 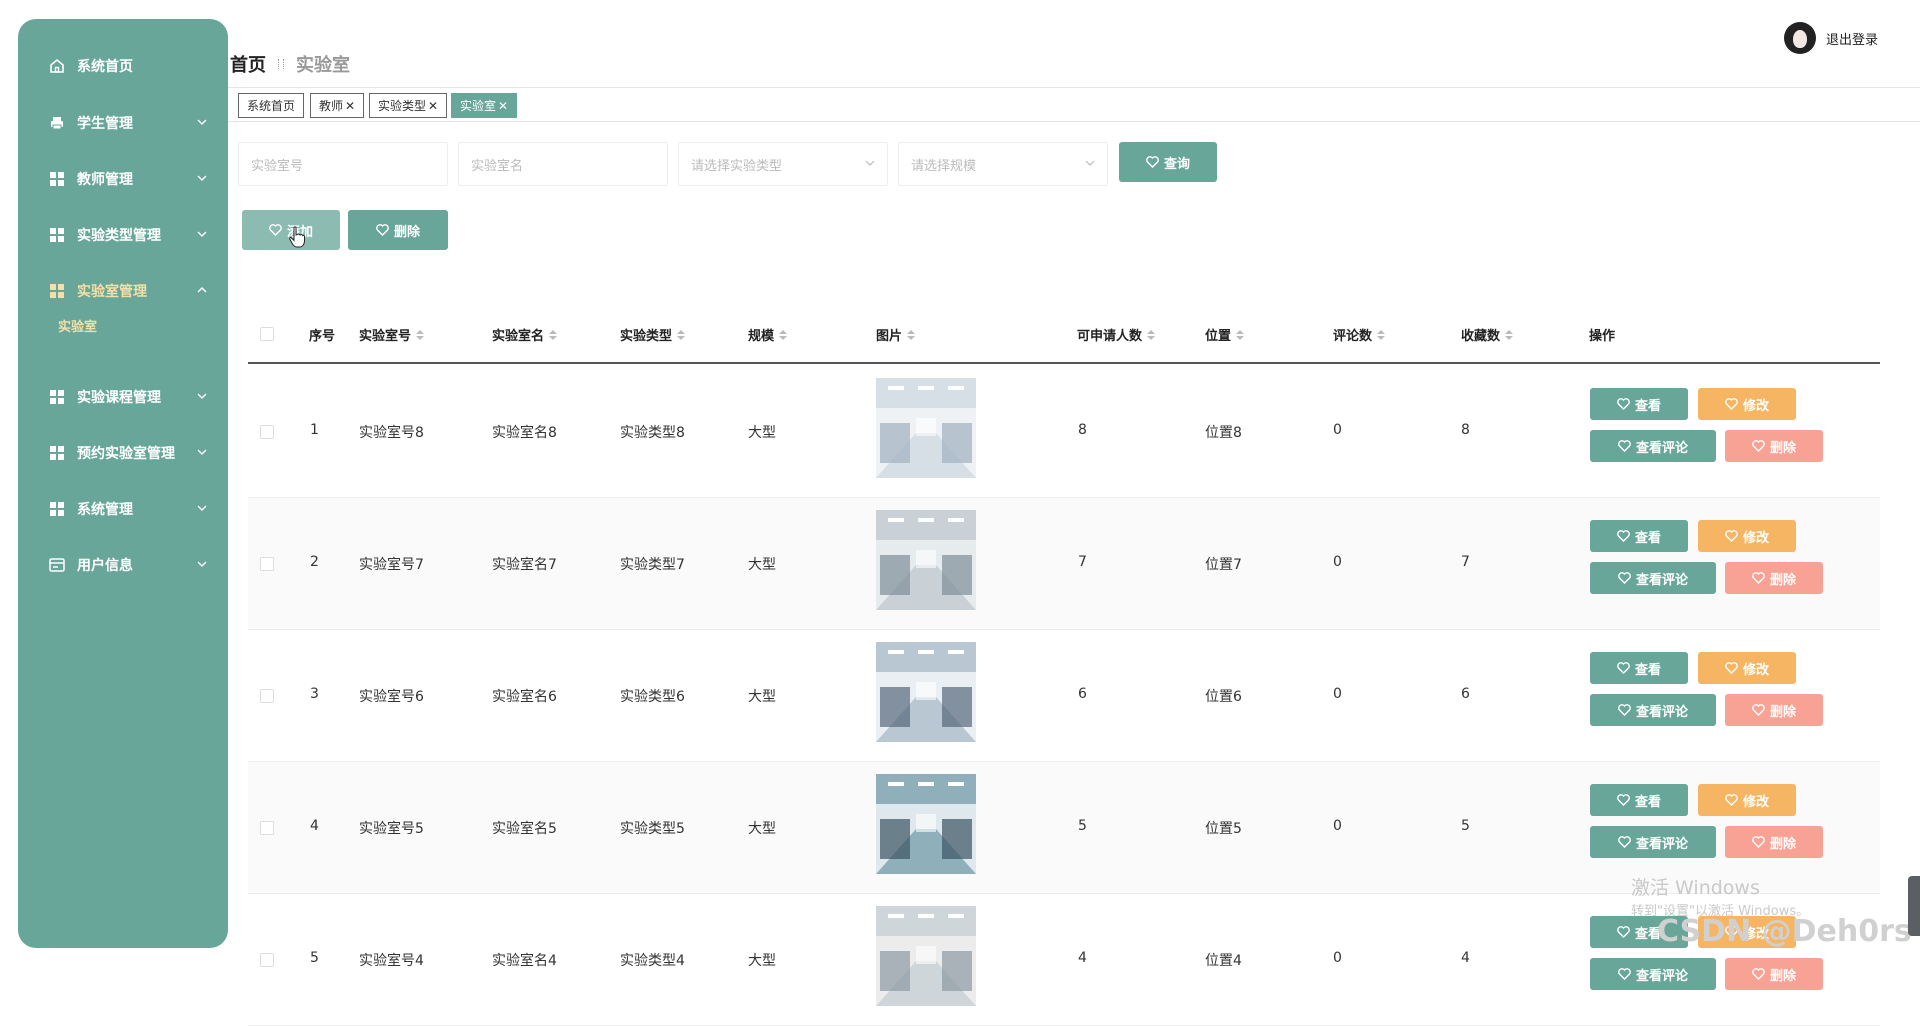 What do you see at coordinates (1064, 696) in the screenshot?
I see `table-row: 3 实验室号6 实验室名6 实验类型6 大型 6 位置6 0 6 查看 修改 查看评论 删除` at bounding box center [1064, 696].